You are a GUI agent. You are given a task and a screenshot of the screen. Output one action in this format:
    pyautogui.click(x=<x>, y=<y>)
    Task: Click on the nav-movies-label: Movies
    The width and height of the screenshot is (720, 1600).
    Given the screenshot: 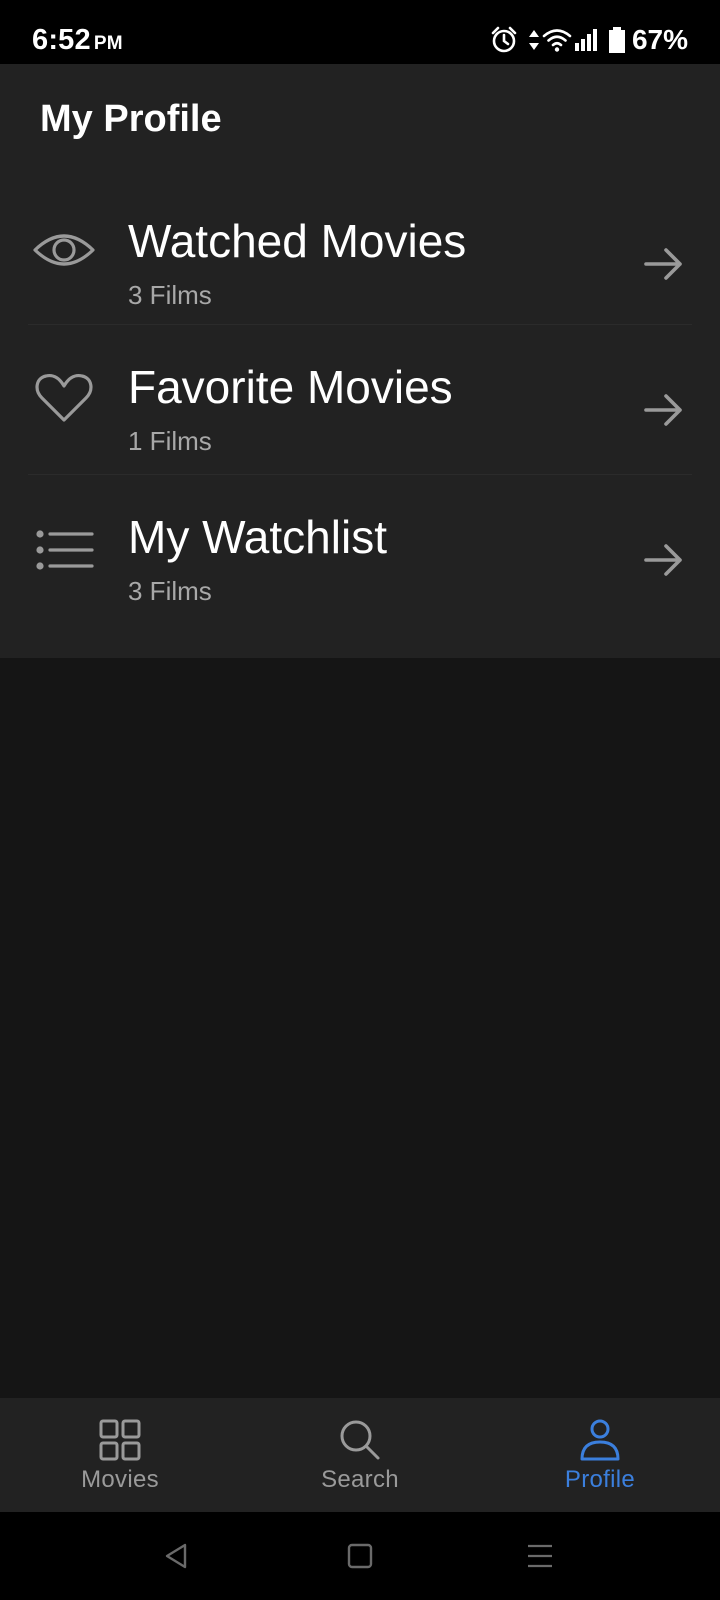 What is the action you would take?
    pyautogui.click(x=120, y=1479)
    